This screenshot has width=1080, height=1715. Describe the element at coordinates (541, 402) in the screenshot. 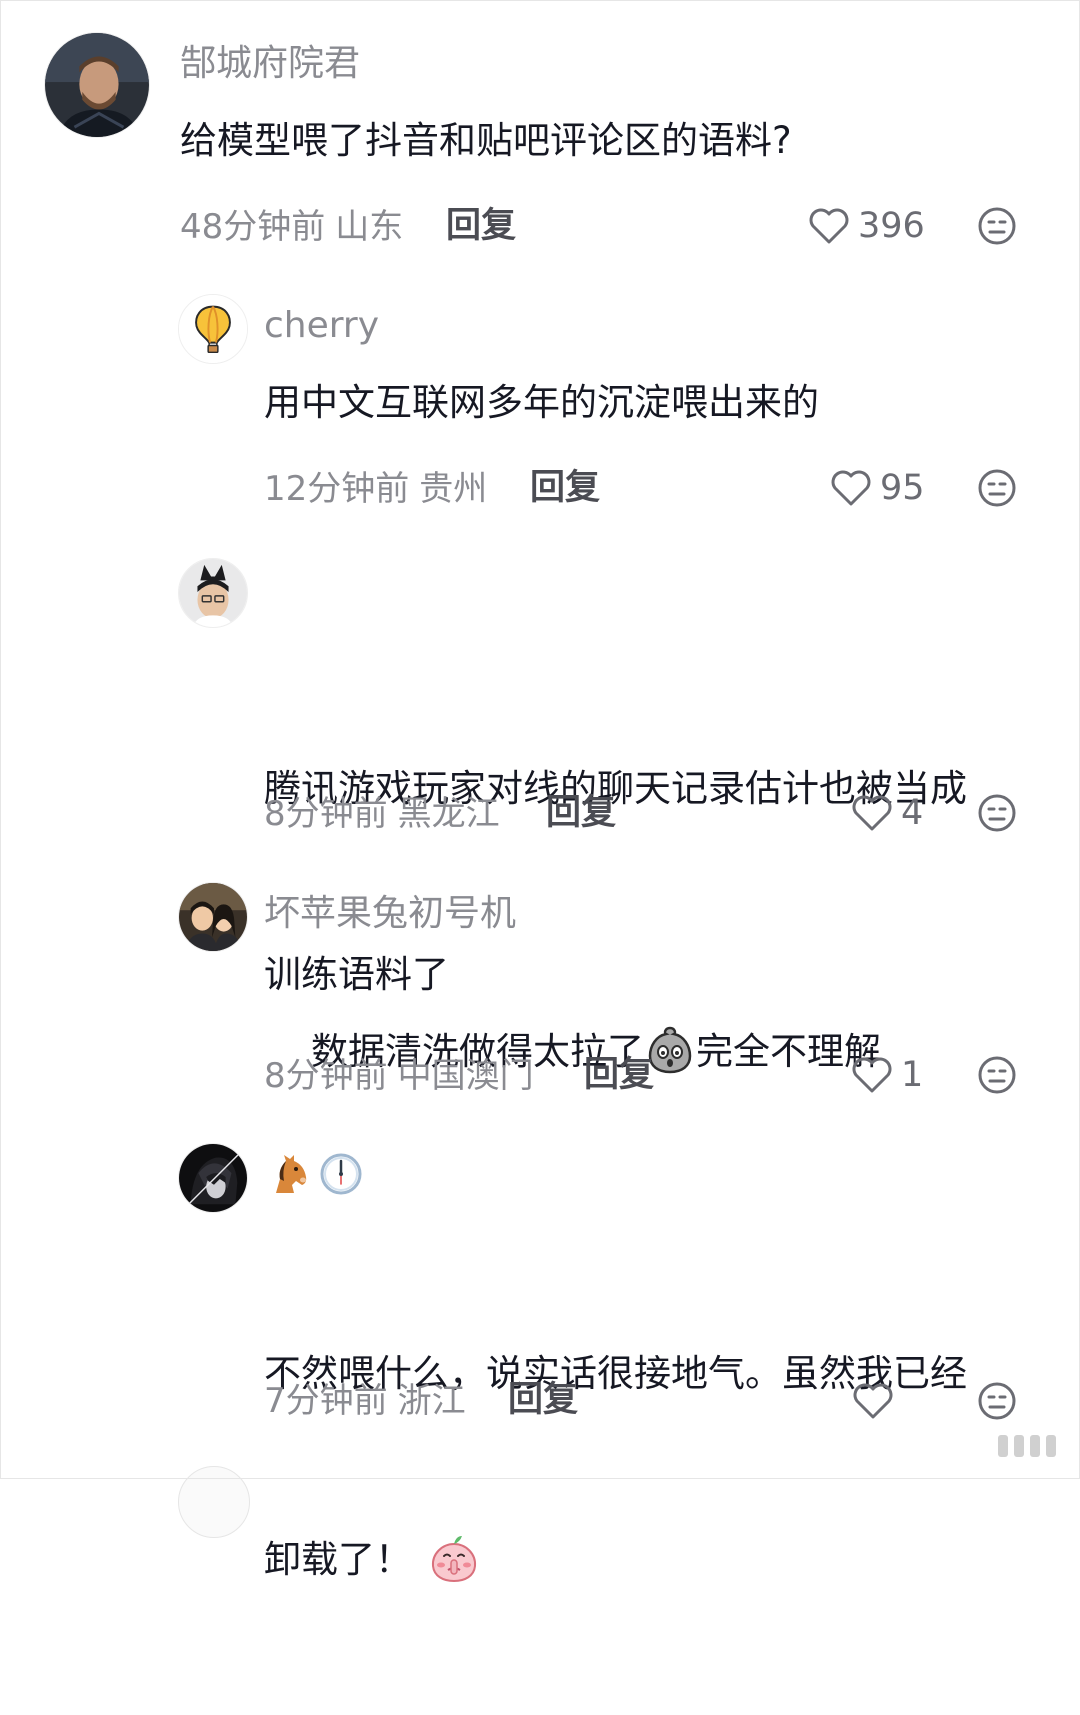

I see `comment-text: 用中文互联网多年的沉淀喂出来的` at that location.